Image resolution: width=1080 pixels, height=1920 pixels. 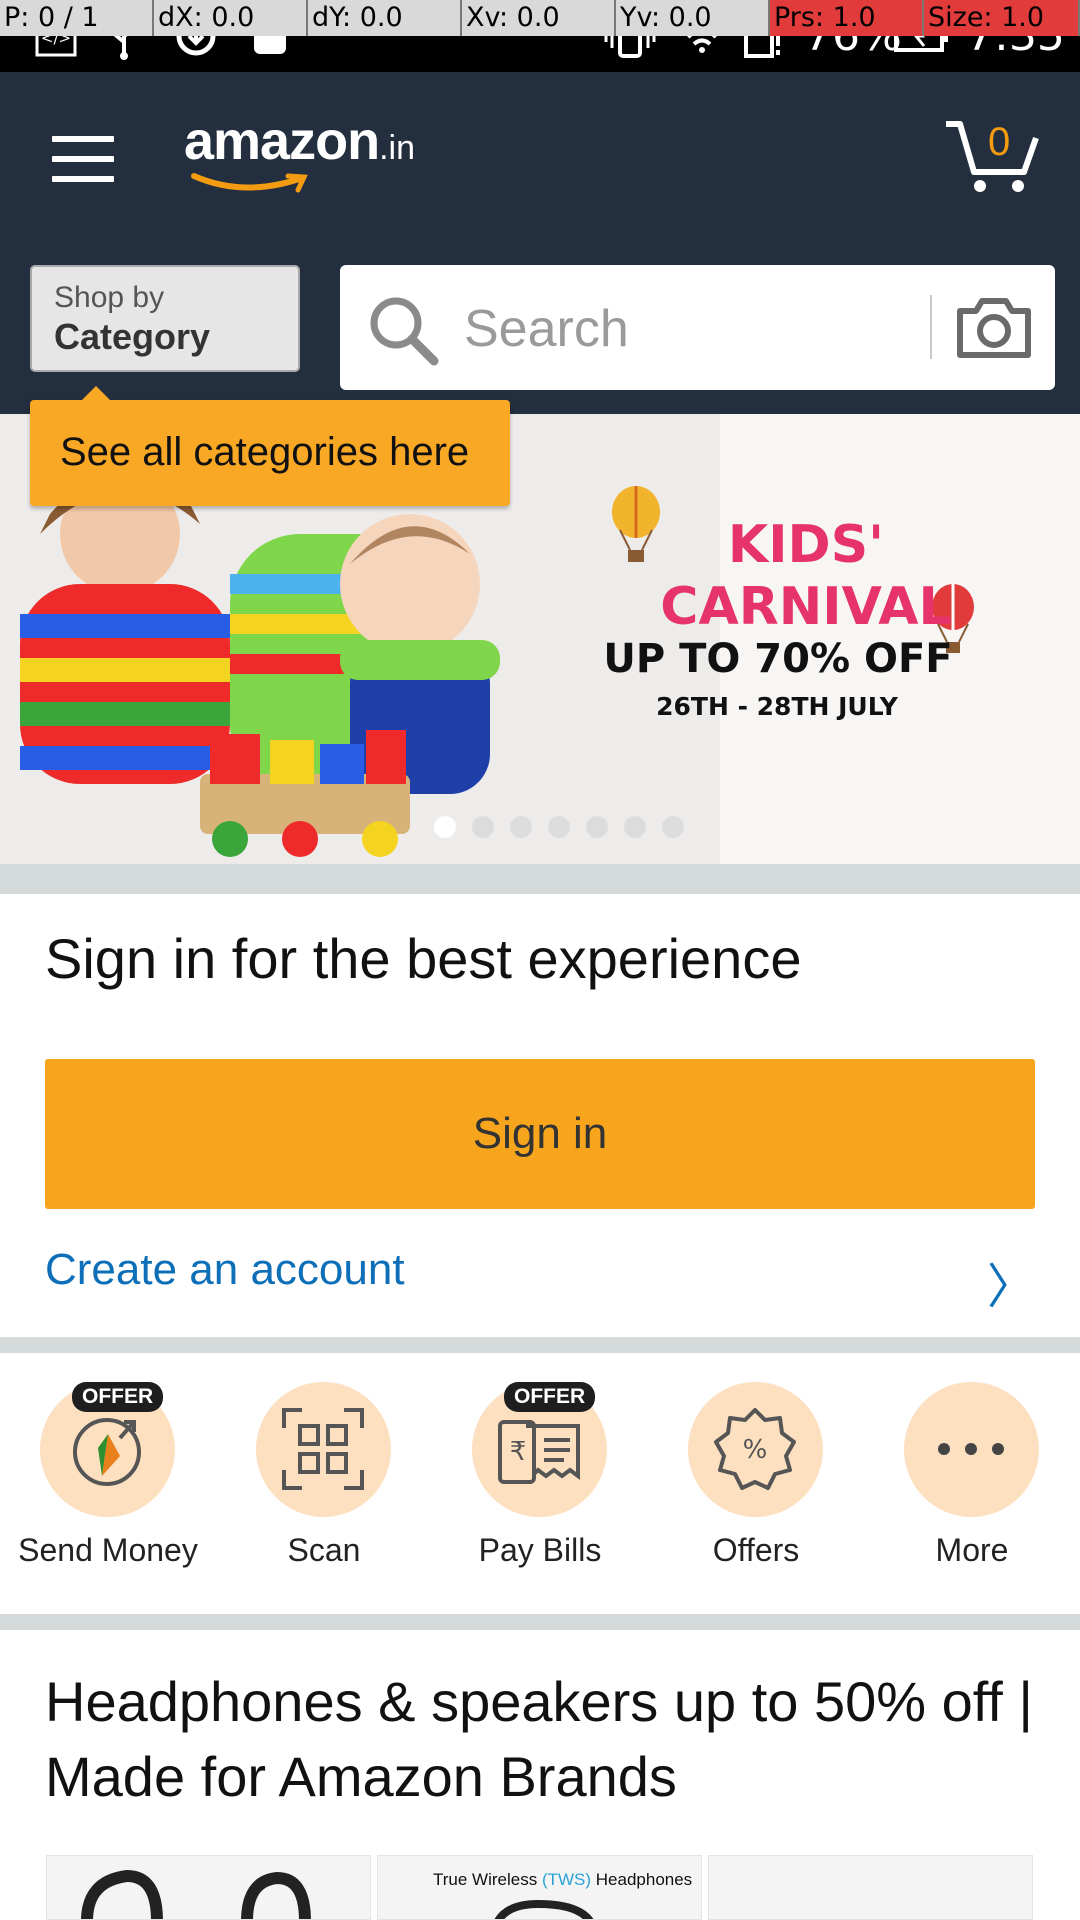 I want to click on earbuds-case-image, so click(x=544, y=1909).